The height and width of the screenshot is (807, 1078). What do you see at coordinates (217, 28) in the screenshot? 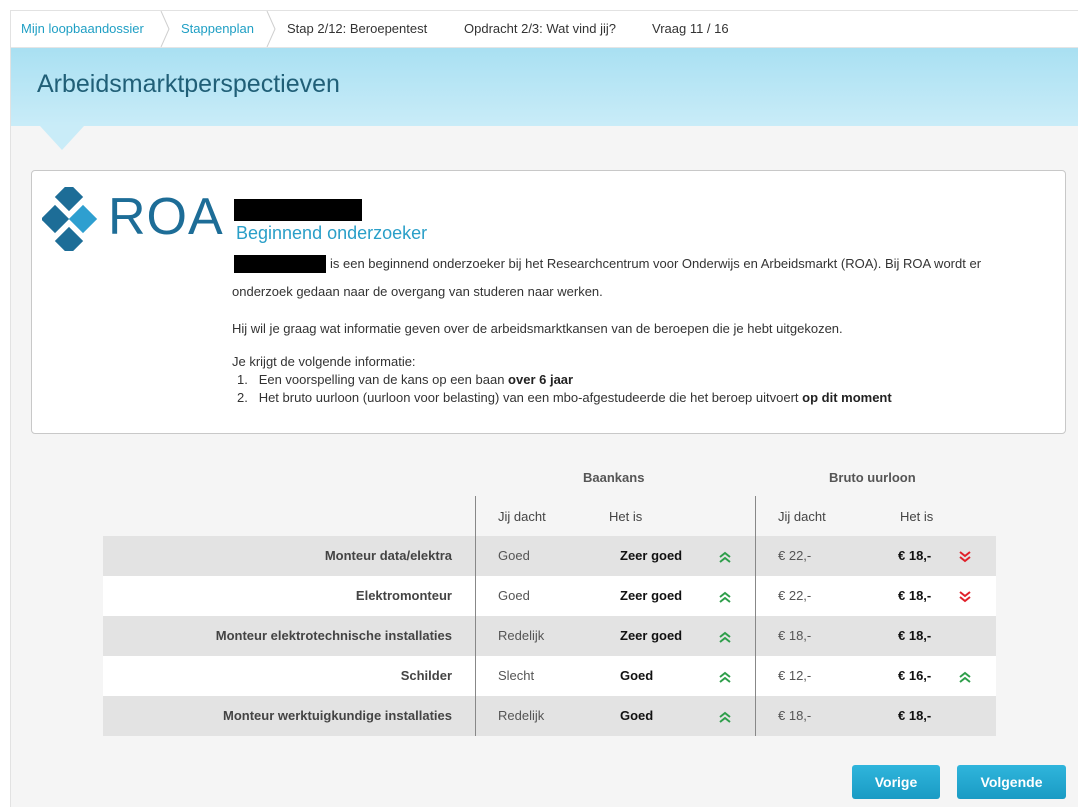
I see `breadcrumb-item-stappenplan: Stappenplan` at bounding box center [217, 28].